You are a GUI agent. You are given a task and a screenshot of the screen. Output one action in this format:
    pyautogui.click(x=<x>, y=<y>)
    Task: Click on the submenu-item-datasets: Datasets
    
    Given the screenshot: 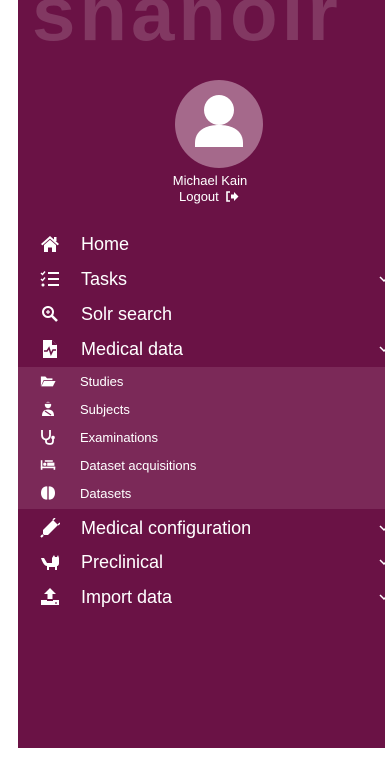 What is the action you would take?
    pyautogui.click(x=201, y=493)
    